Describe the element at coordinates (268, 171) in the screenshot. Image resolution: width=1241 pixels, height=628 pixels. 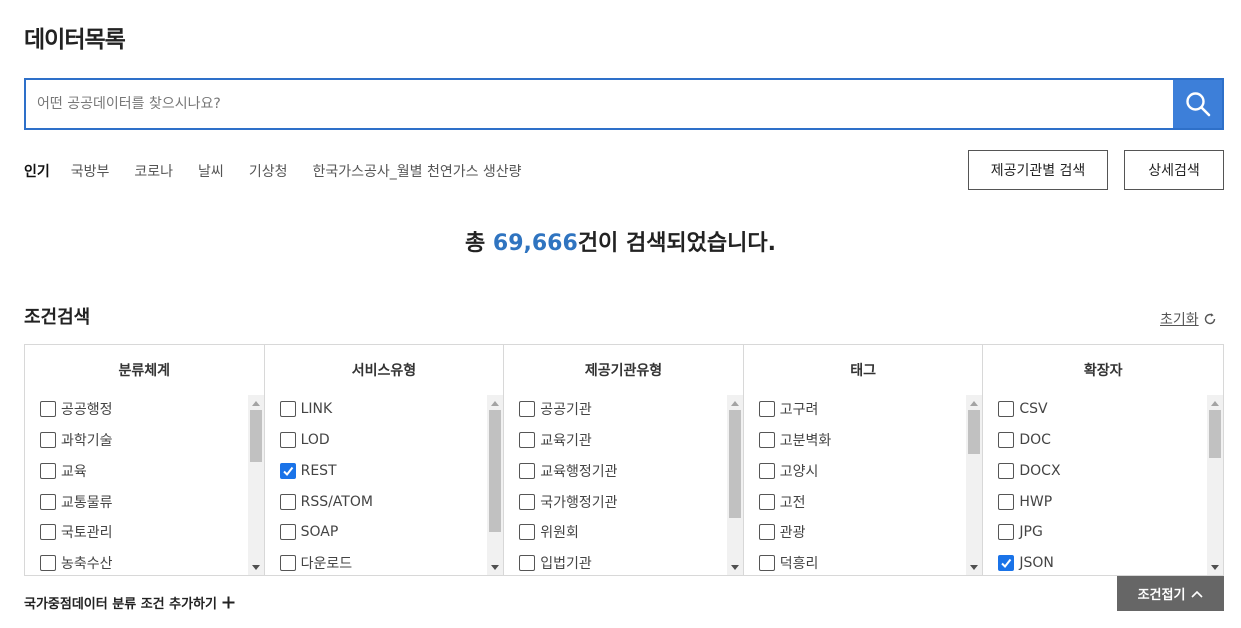
I see `popular-keyword: 기상청` at that location.